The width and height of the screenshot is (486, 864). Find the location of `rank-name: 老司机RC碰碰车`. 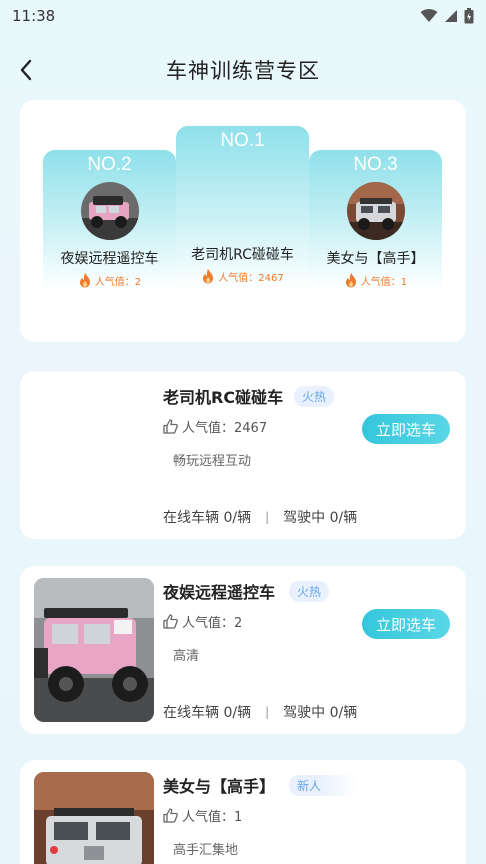

rank-name: 老司机RC碰碰车 is located at coordinates (242, 255).